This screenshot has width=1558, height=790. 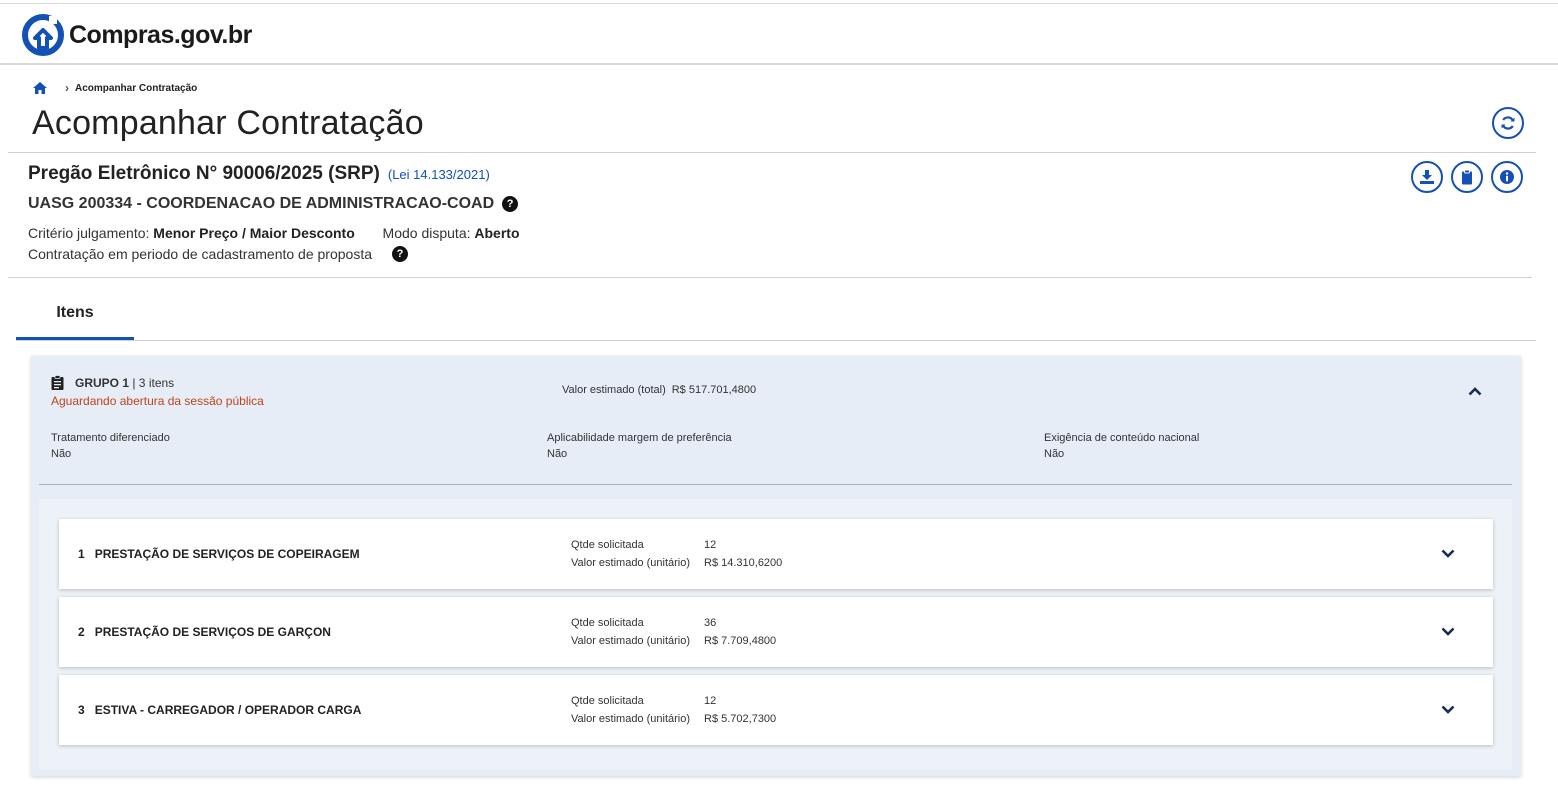 What do you see at coordinates (776, 340) in the screenshot?
I see `tab-underline` at bounding box center [776, 340].